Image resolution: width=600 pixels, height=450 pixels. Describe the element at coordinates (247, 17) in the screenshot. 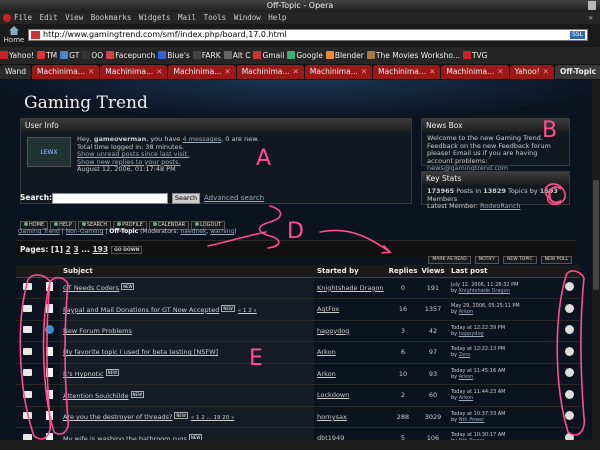

I see `menu-window: Window` at that location.